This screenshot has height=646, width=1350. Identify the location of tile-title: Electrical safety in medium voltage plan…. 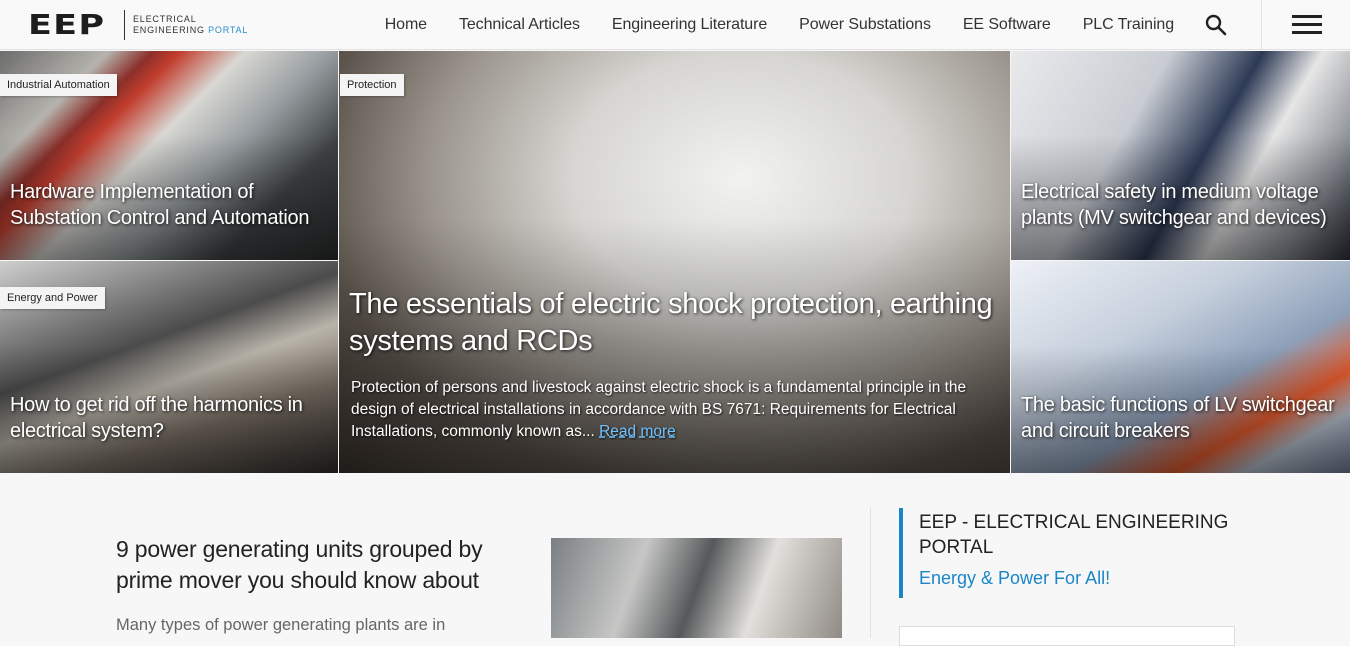
(1183, 205).